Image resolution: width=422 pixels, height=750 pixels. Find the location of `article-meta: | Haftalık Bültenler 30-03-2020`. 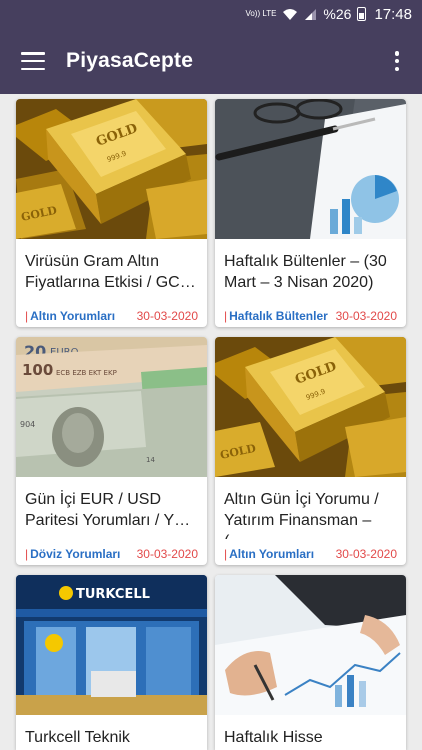

article-meta: | Haftalık Bültenler 30-03-2020 is located at coordinates (310, 312).